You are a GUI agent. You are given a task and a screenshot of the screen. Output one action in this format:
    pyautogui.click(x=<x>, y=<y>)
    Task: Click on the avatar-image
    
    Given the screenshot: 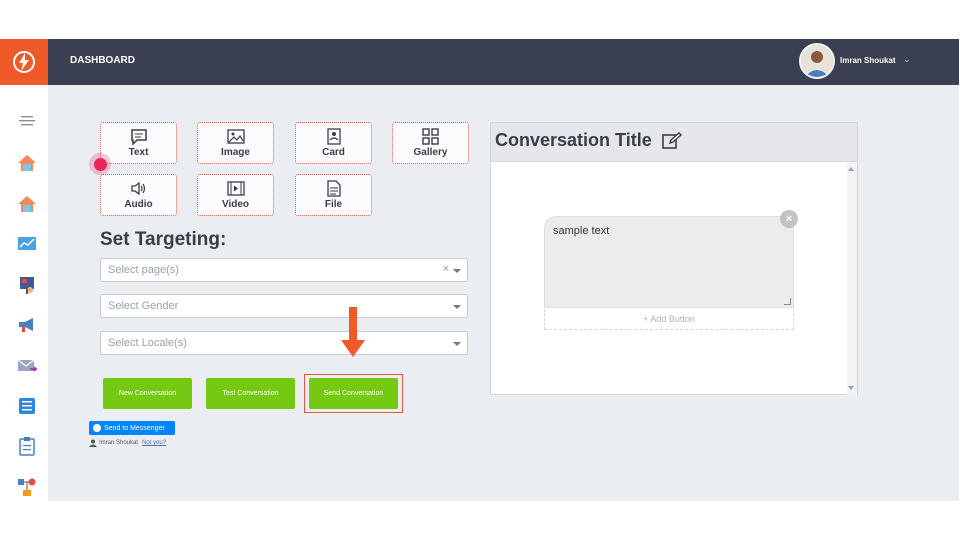 What is the action you would take?
    pyautogui.click(x=817, y=61)
    